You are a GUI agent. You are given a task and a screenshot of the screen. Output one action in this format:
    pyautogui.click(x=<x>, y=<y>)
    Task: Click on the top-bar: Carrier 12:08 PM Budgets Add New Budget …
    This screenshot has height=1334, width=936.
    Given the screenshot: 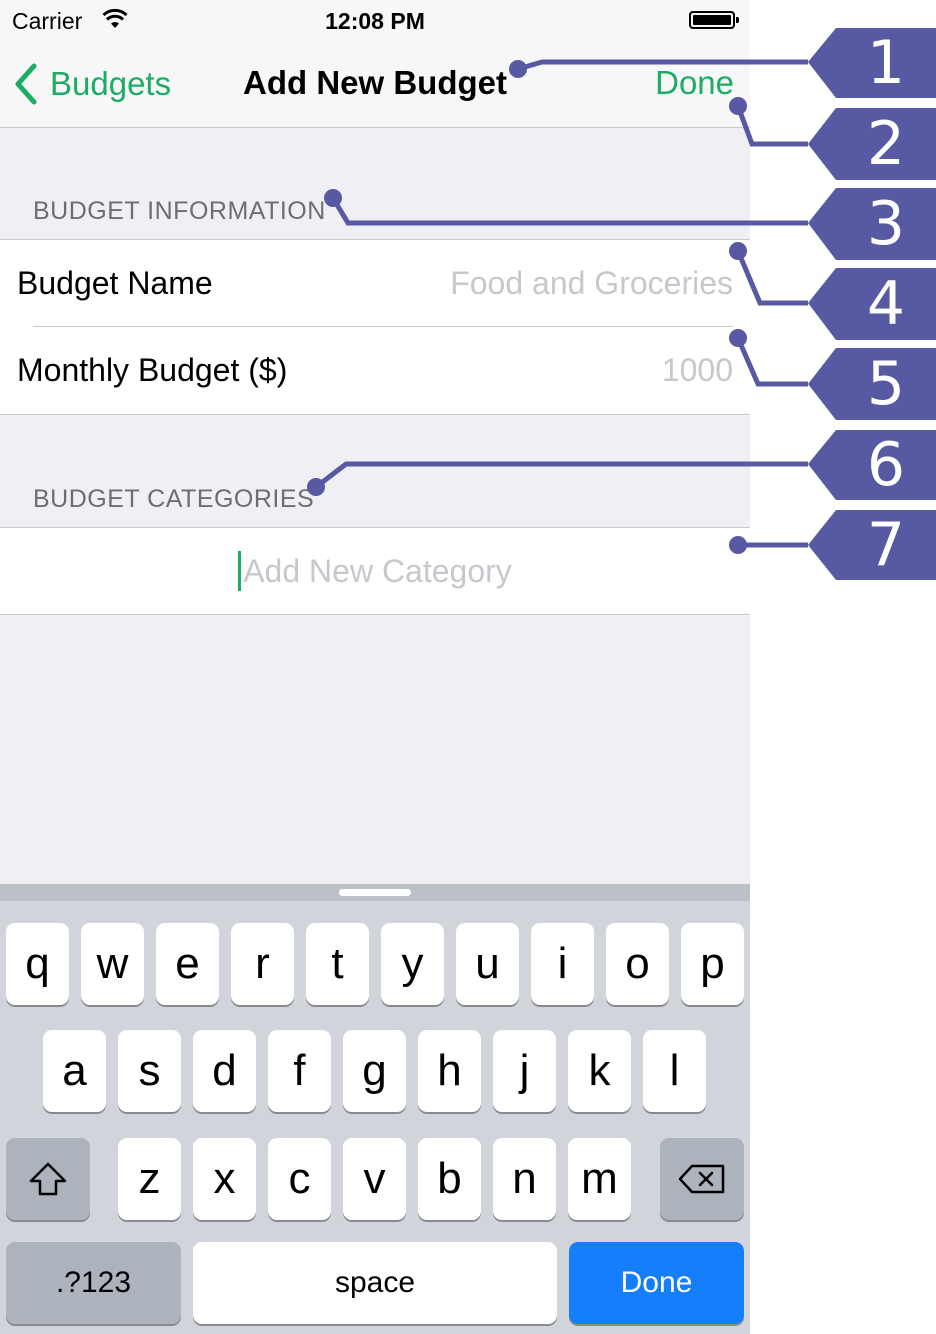 What is the action you would take?
    pyautogui.click(x=375, y=64)
    